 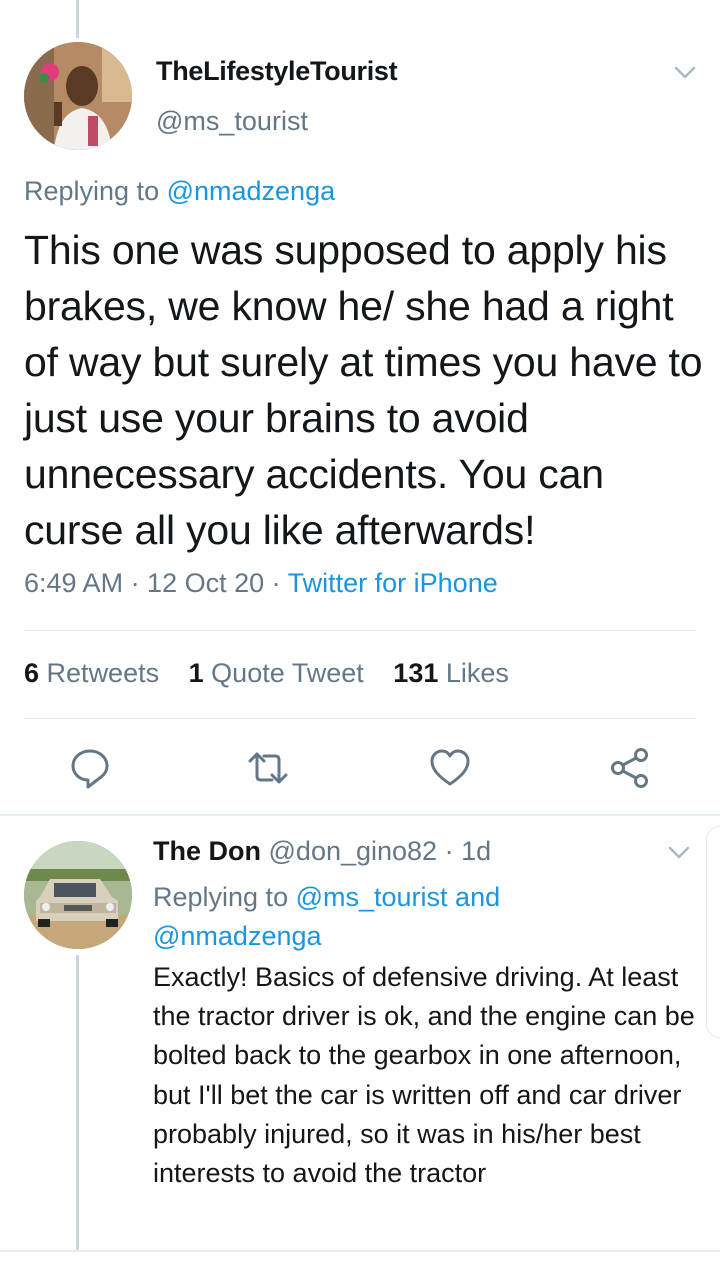 I want to click on car-photo, so click(x=78, y=895).